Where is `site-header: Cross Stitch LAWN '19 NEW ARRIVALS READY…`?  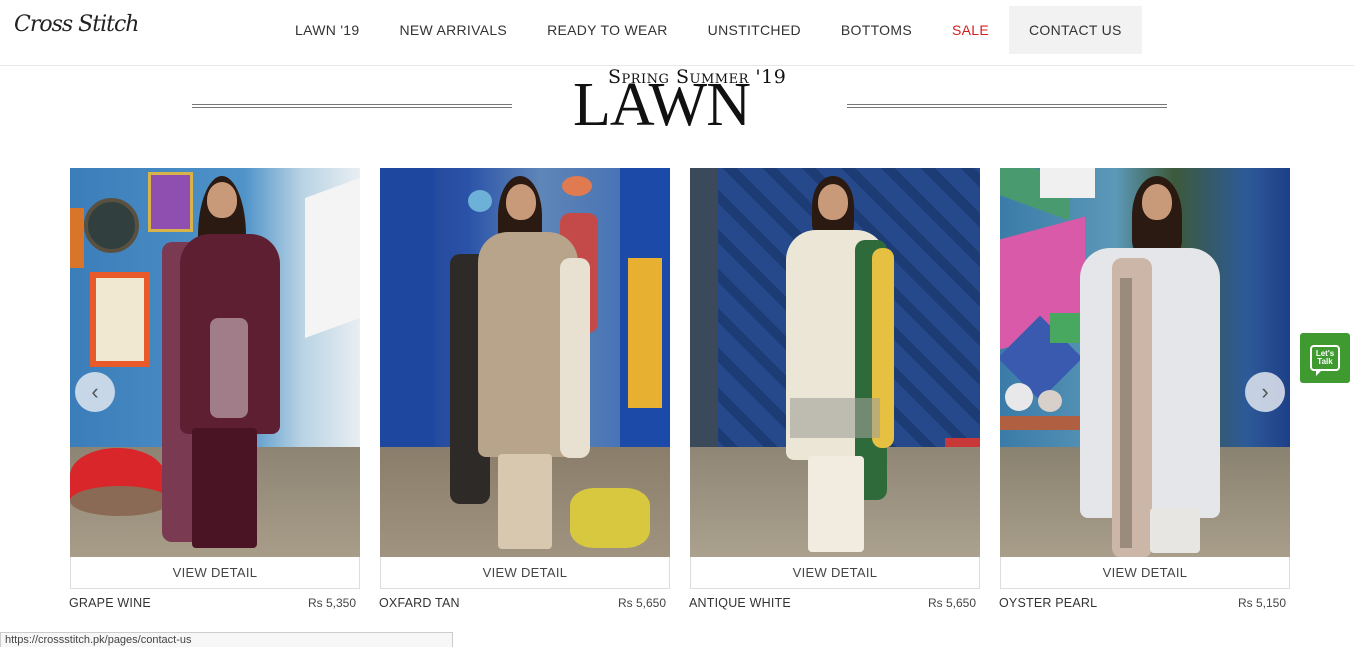 site-header: Cross Stitch LAWN '19 NEW ARRIVALS READY… is located at coordinates (677, 33).